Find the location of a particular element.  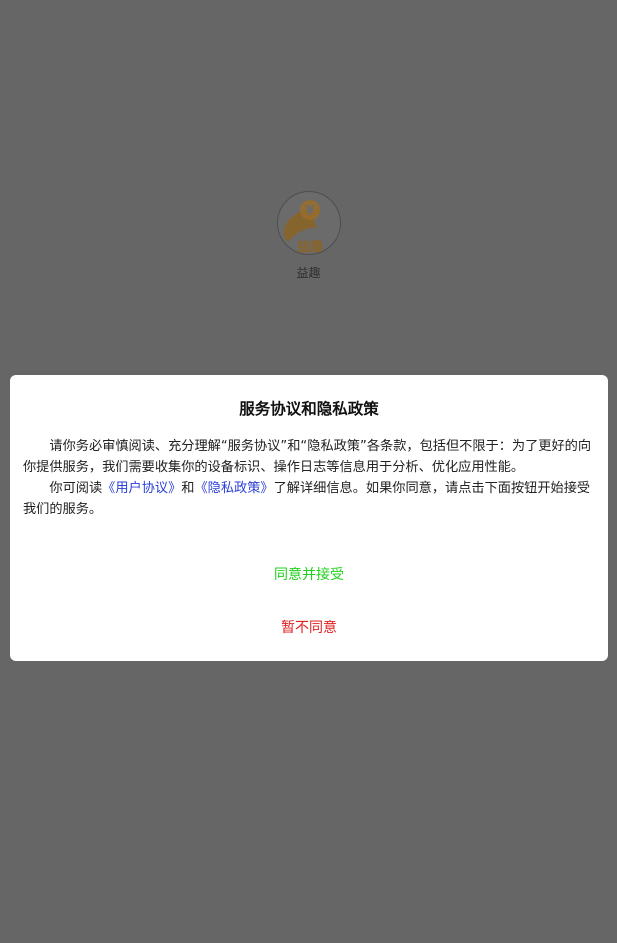

and-text: 和 is located at coordinates (188, 488).